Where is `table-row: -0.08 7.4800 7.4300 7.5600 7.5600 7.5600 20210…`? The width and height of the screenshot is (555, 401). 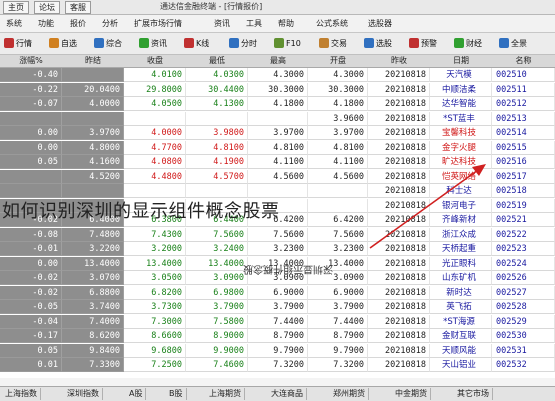 table-row: -0.08 7.4800 7.4300 7.5600 7.5600 7.5600 20210… is located at coordinates (277, 234).